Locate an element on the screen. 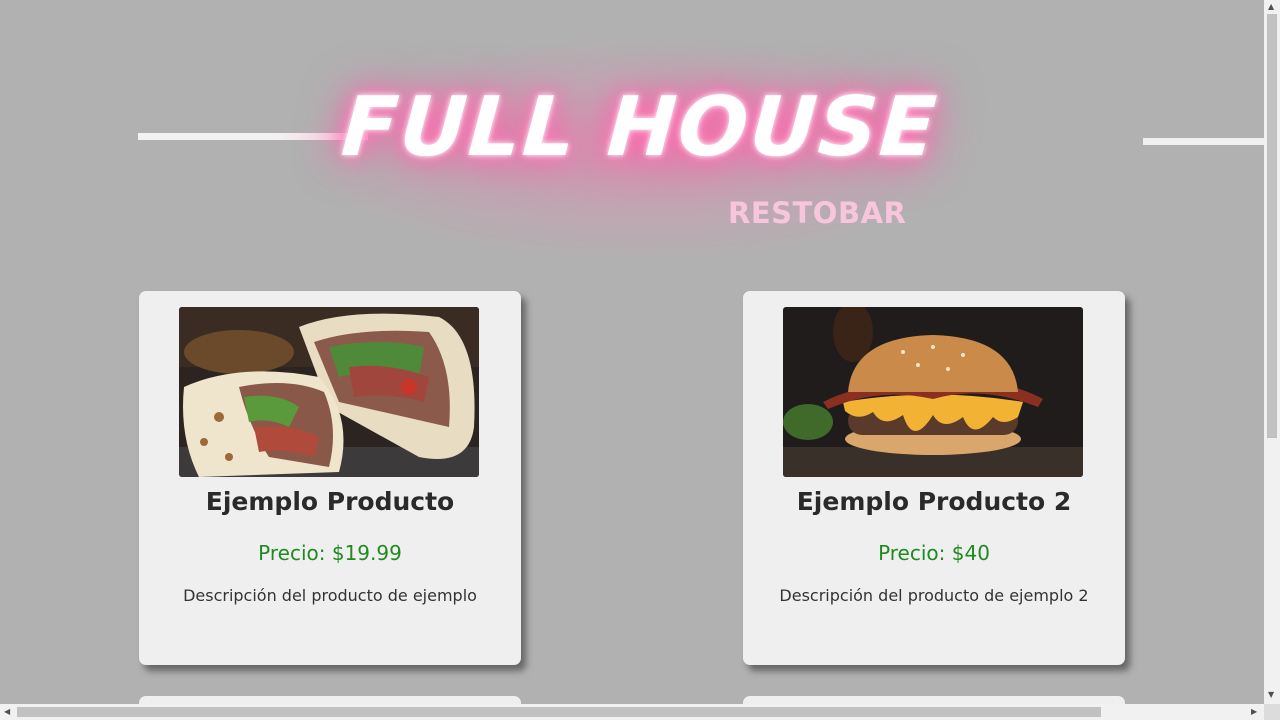  vertical-scrollbar: ▲ ▼ is located at coordinates (1272, 352).